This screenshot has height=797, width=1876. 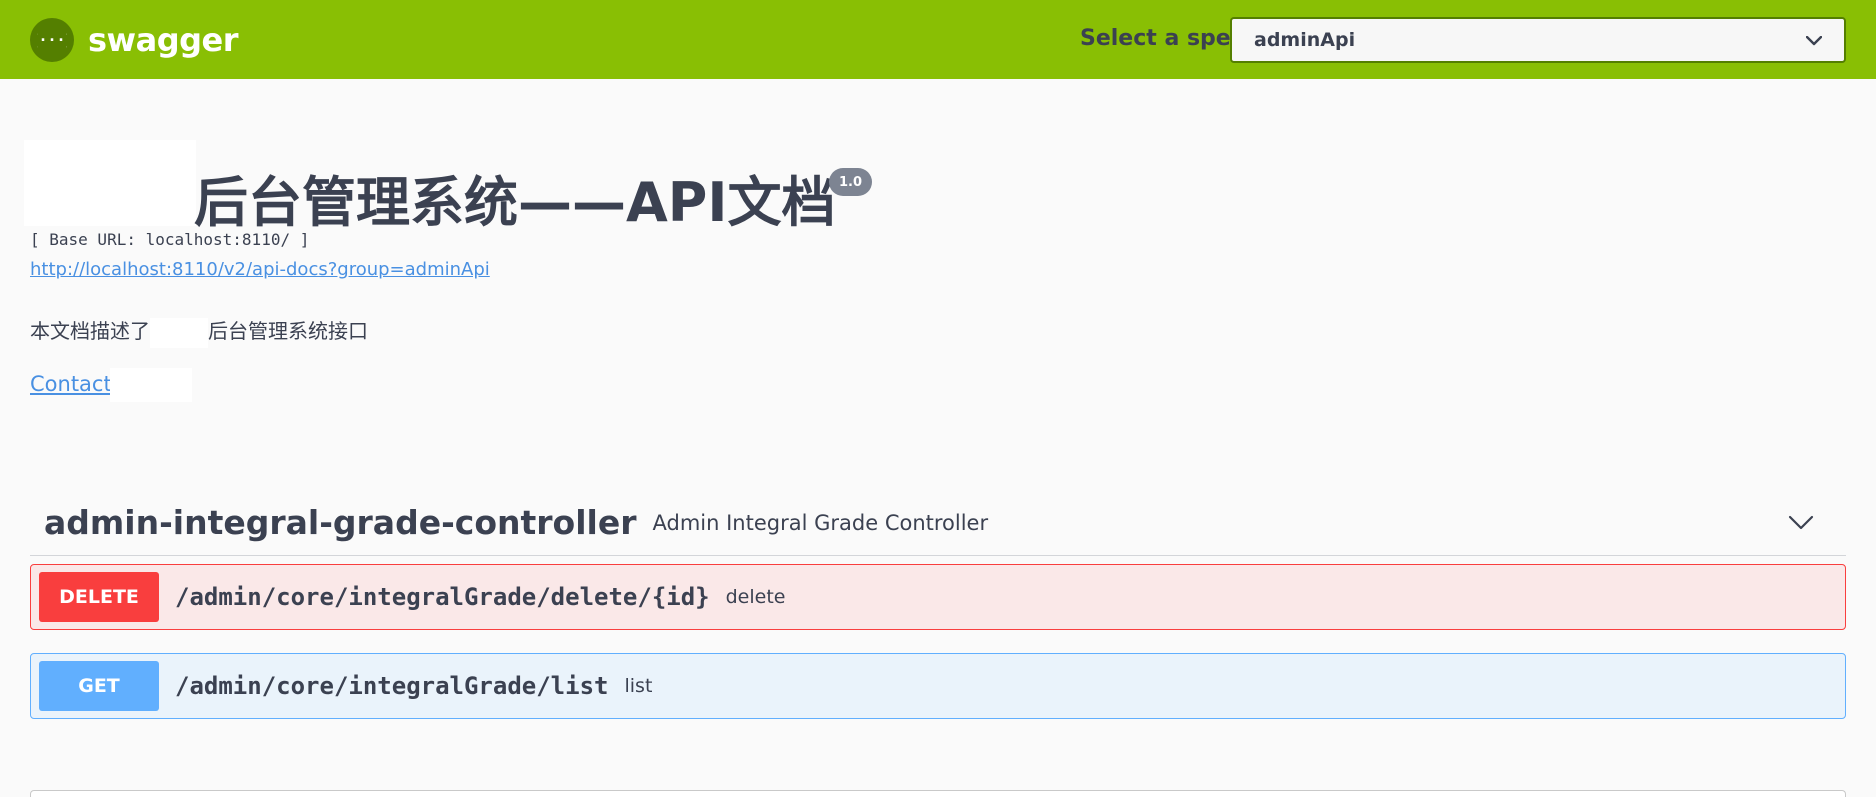 What do you see at coordinates (71, 384) in the screenshot?
I see `contact-label: Contact` at bounding box center [71, 384].